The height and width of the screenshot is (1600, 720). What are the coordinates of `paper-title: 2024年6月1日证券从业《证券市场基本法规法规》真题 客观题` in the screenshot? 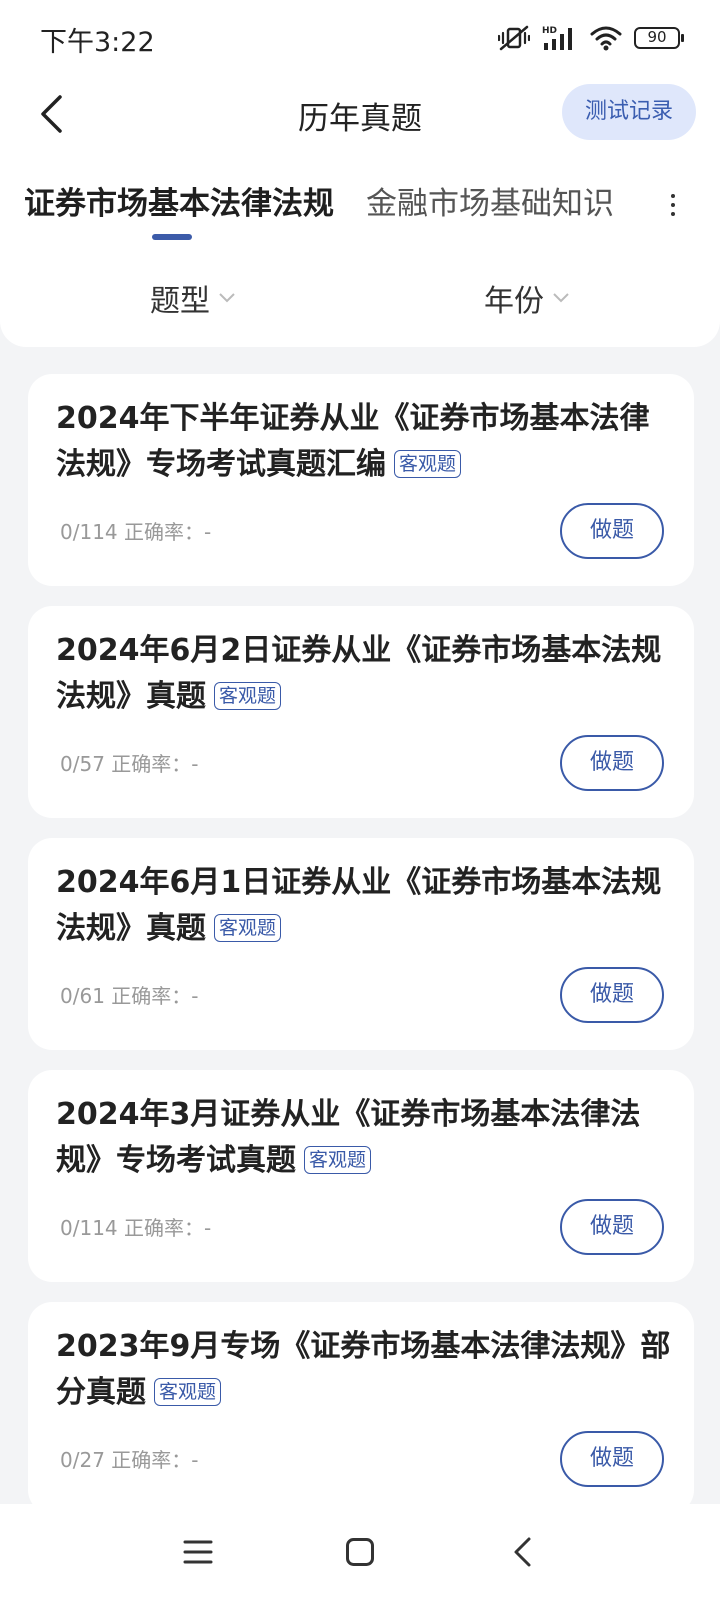 It's located at (359, 905).